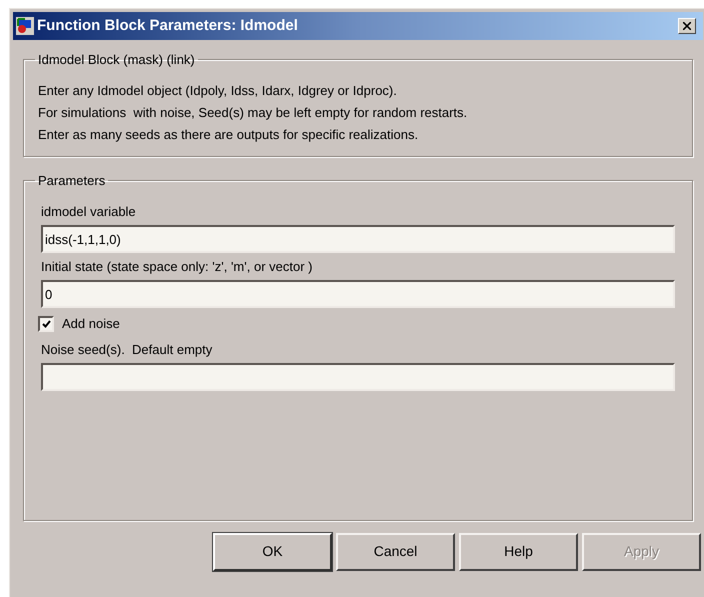 Image resolution: width=704 pixels, height=597 pixels. Describe the element at coordinates (91, 324) in the screenshot. I see `checkbox-label: Add noise` at that location.